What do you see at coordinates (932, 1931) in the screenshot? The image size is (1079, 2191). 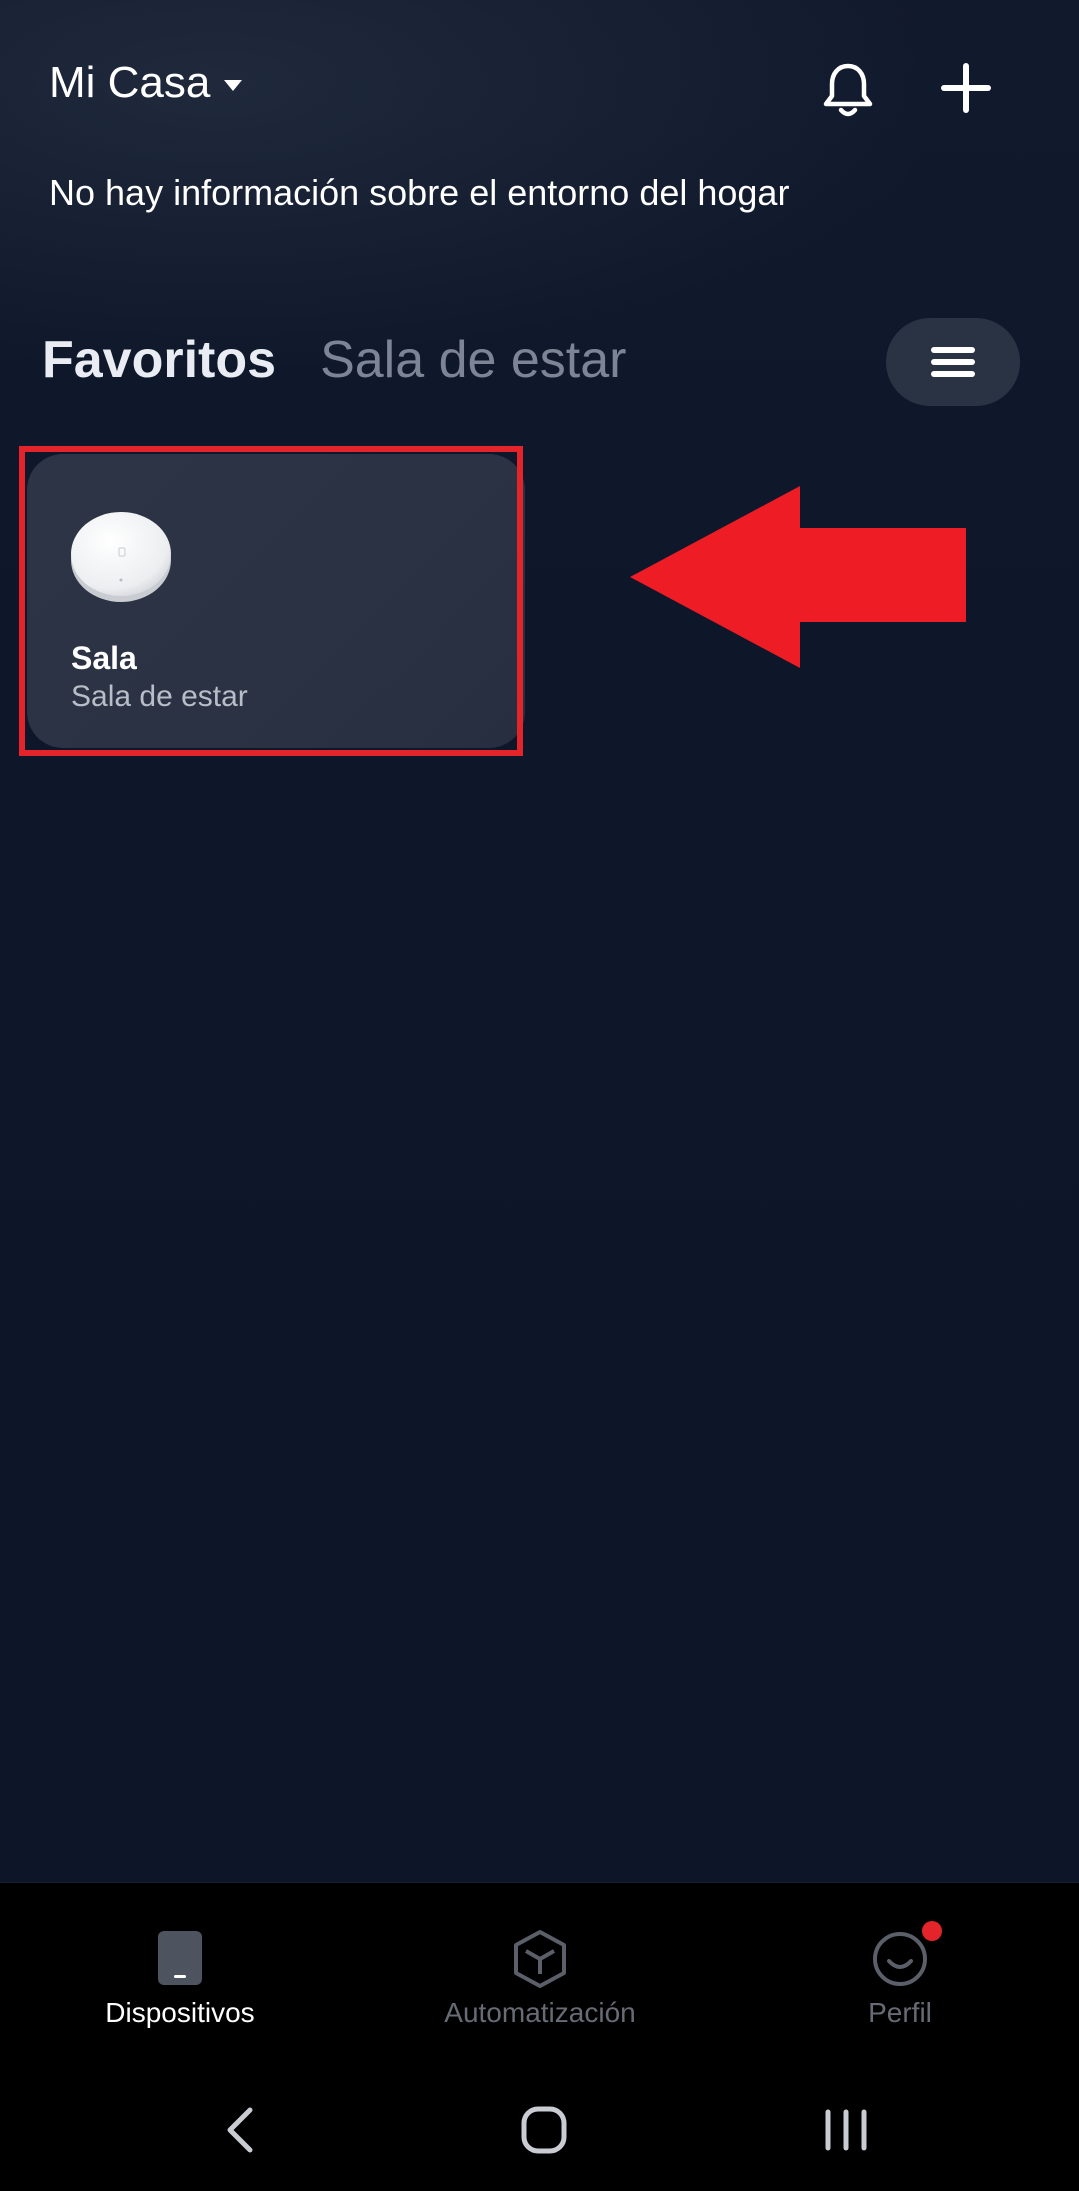 I see `notification-badge` at bounding box center [932, 1931].